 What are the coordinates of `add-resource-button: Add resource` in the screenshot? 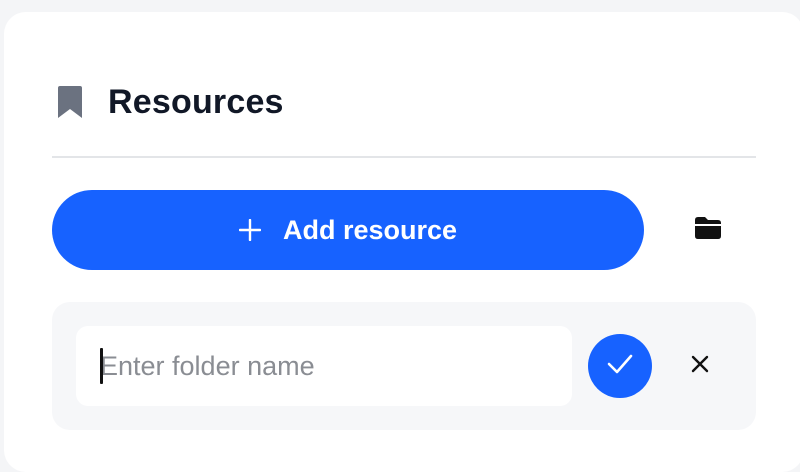 It's located at (348, 230).